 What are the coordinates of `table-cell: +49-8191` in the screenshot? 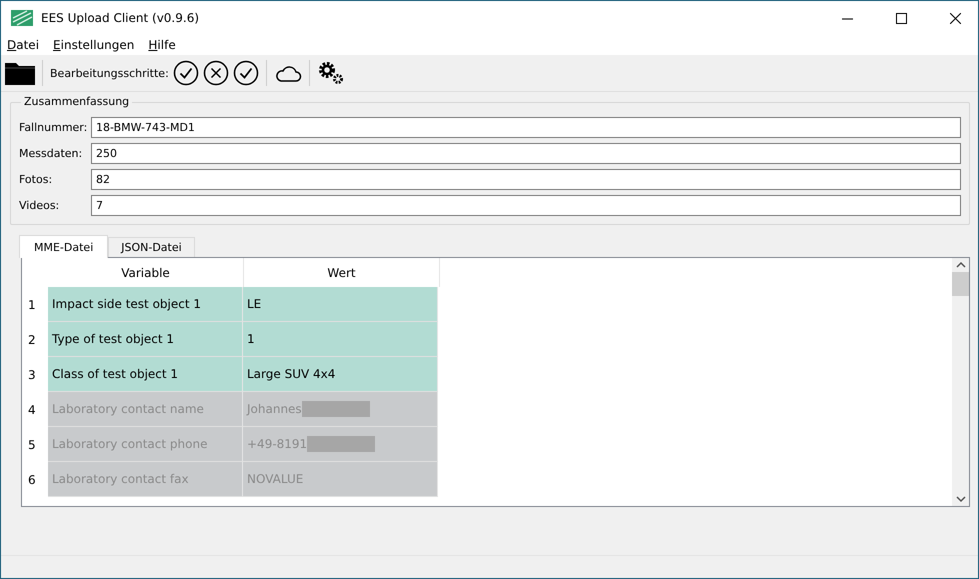 It's located at (340, 444).